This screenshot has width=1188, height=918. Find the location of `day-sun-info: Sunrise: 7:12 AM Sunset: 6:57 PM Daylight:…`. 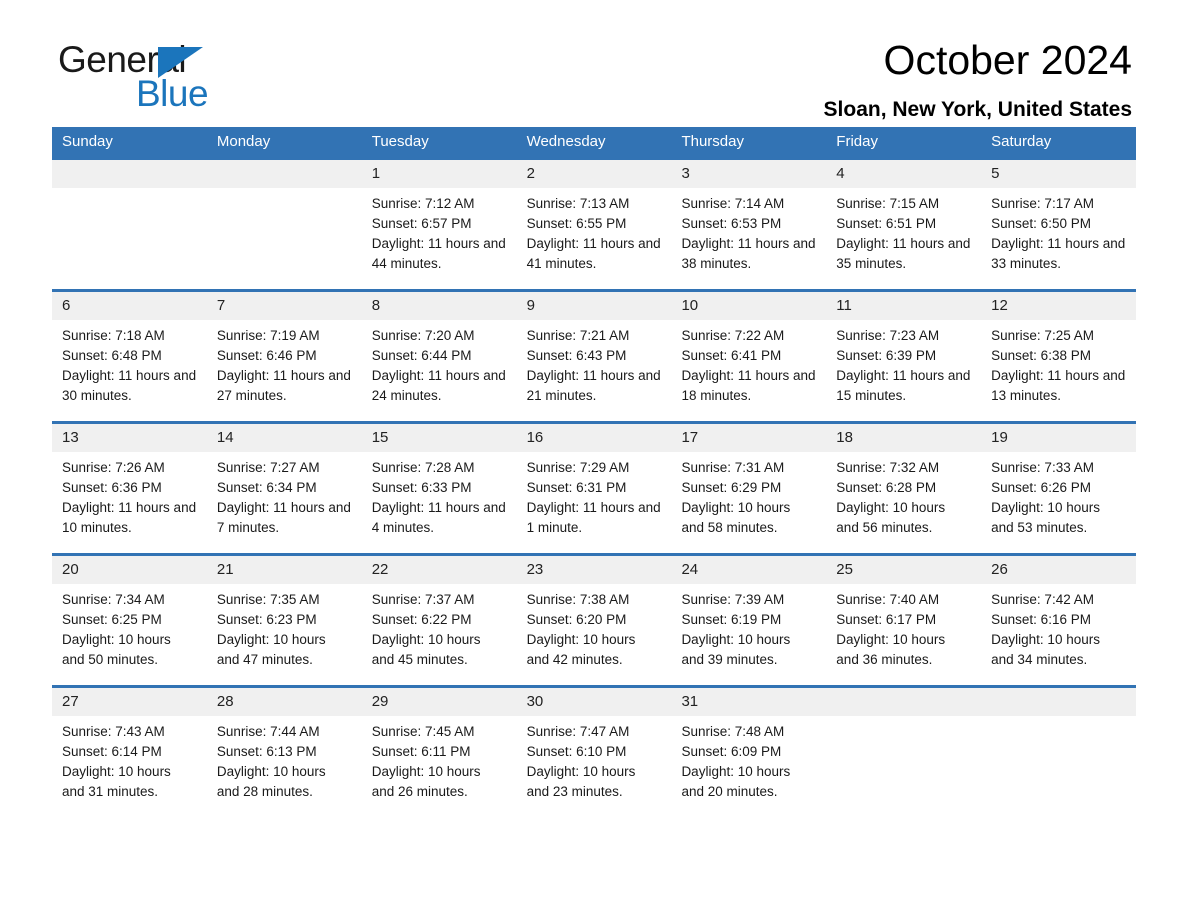

day-sun-info: Sunrise: 7:12 AM Sunset: 6:57 PM Daylight:… is located at coordinates (439, 231).